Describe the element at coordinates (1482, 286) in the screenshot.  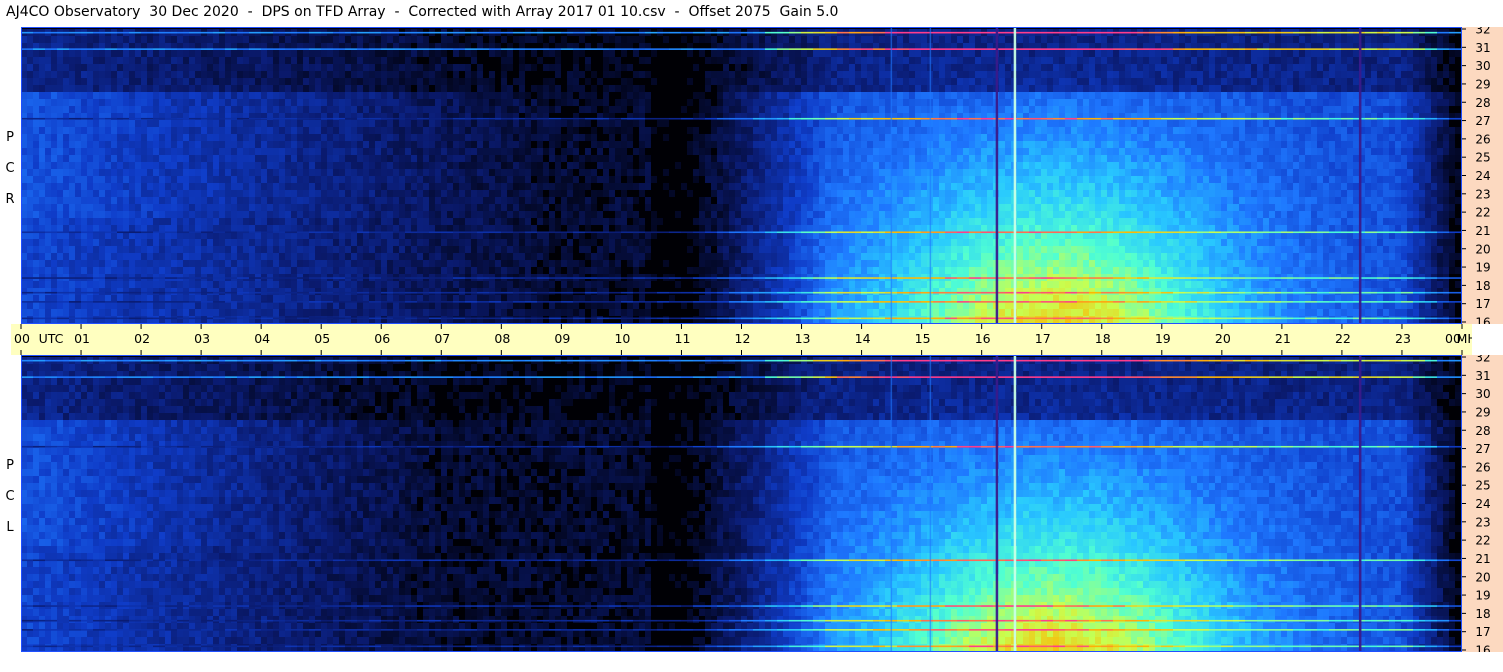
I see `rcp-freq-label-18: 18` at that location.